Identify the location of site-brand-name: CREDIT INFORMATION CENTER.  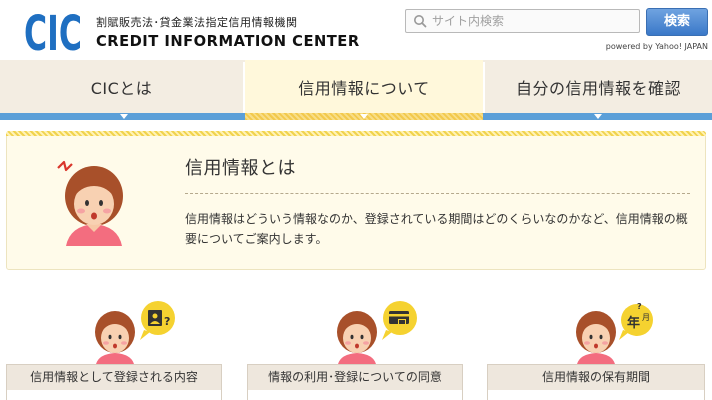
(228, 41).